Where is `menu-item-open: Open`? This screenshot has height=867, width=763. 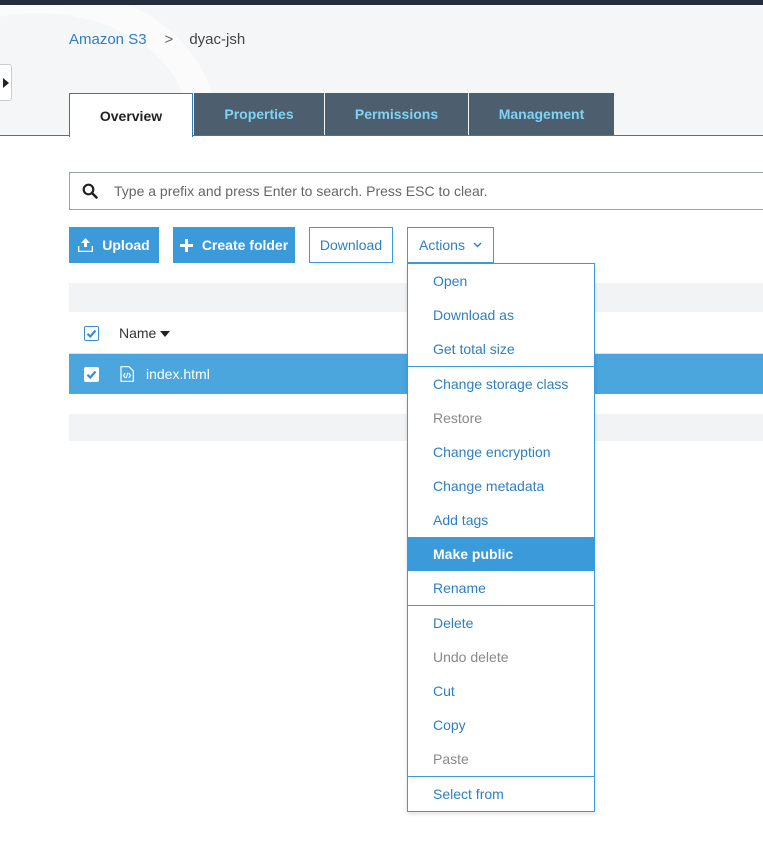
menu-item-open: Open is located at coordinates (501, 281).